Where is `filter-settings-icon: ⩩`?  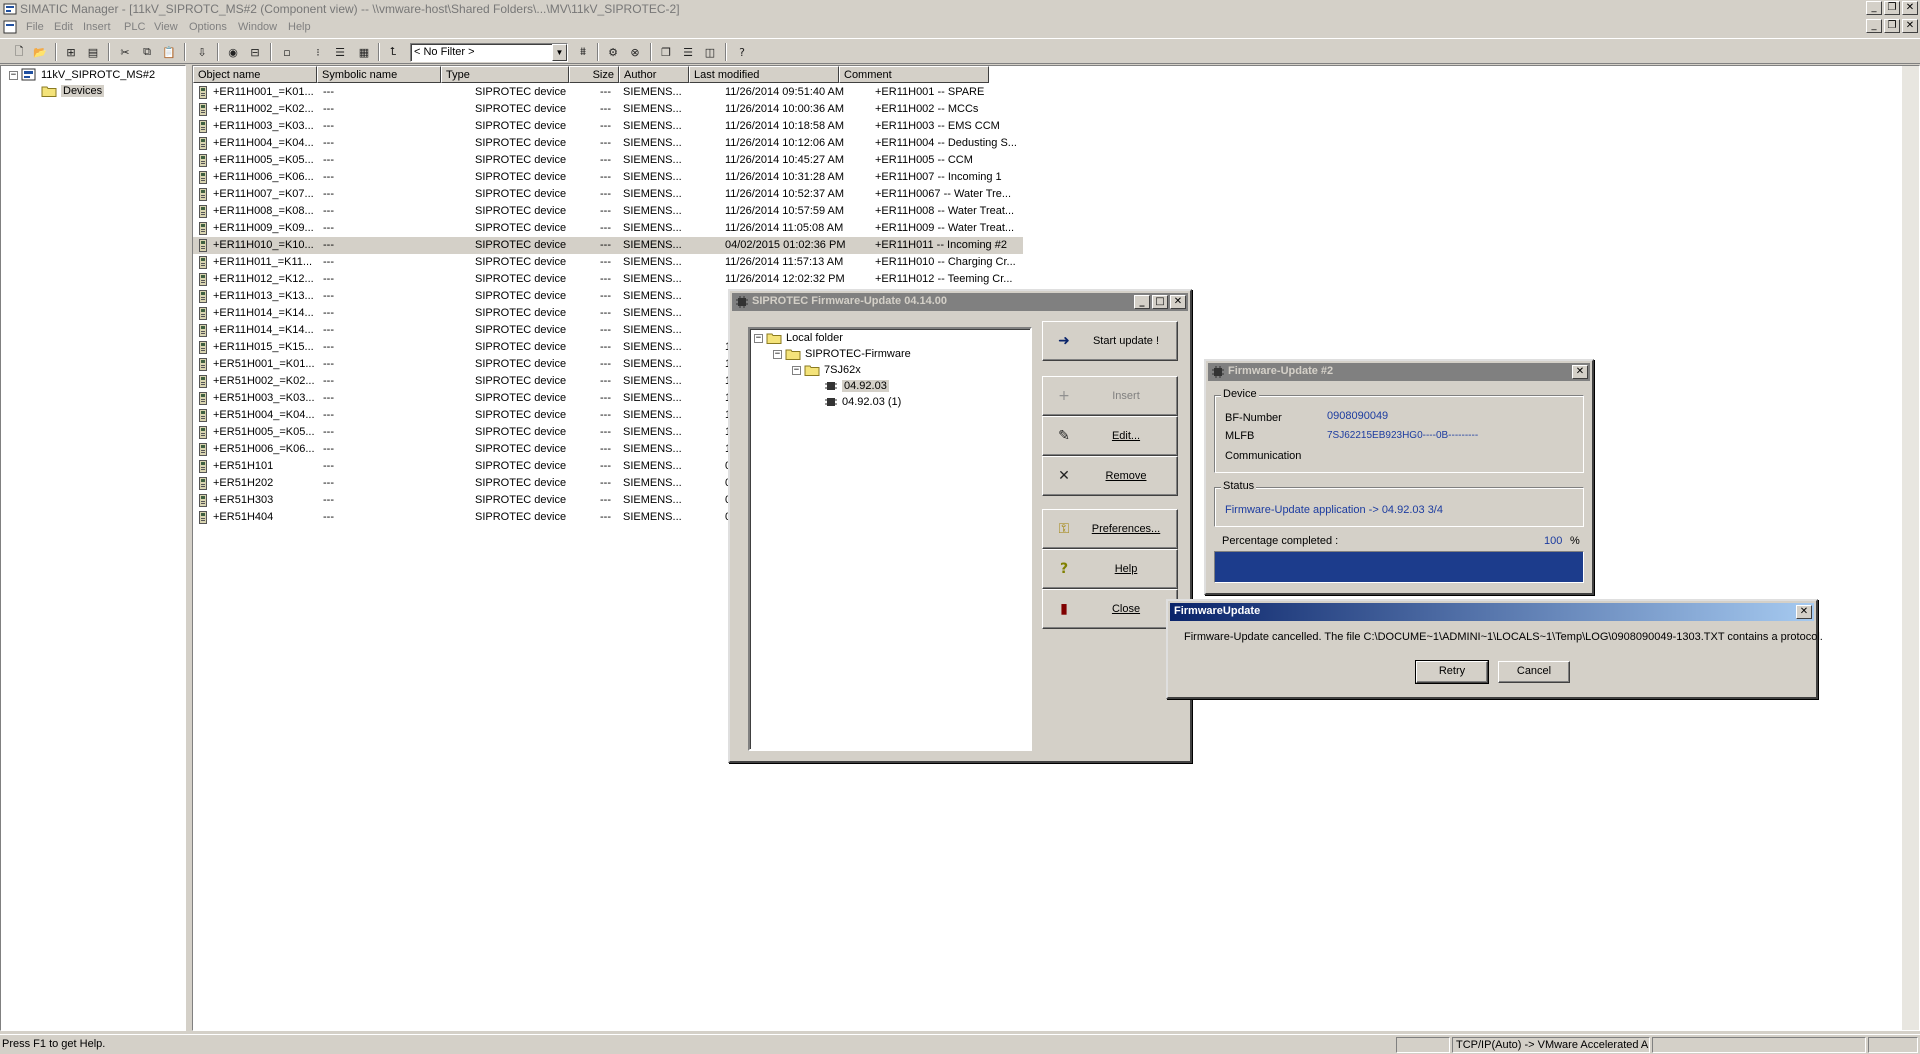 filter-settings-icon: ⩩ is located at coordinates (583, 52).